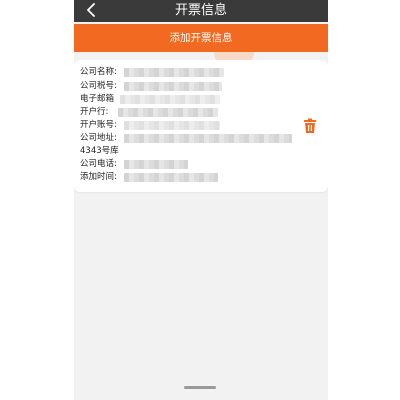 This screenshot has width=400, height=400. I want to click on navbar: 开票信息, so click(201, 11).